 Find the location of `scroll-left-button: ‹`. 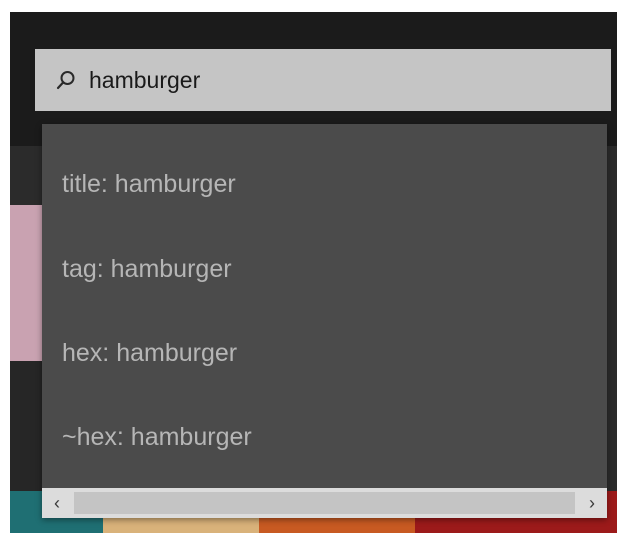

scroll-left-button: ‹ is located at coordinates (57, 503).